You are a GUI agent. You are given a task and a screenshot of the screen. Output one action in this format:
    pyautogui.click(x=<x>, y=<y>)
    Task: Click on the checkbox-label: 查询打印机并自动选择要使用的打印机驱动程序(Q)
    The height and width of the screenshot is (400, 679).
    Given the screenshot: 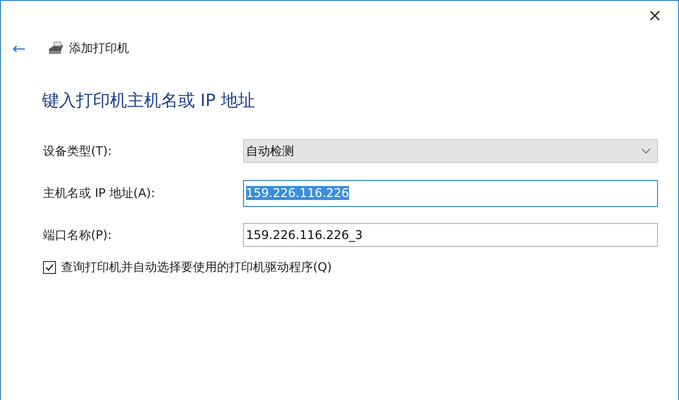 What is the action you would take?
    pyautogui.click(x=196, y=267)
    